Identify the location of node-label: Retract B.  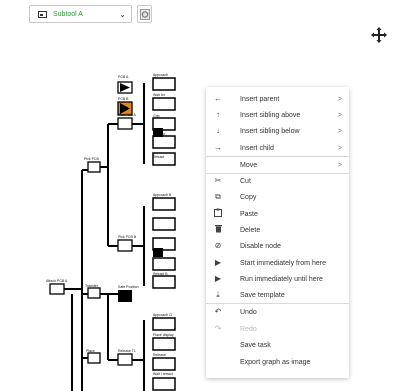
(160, 274).